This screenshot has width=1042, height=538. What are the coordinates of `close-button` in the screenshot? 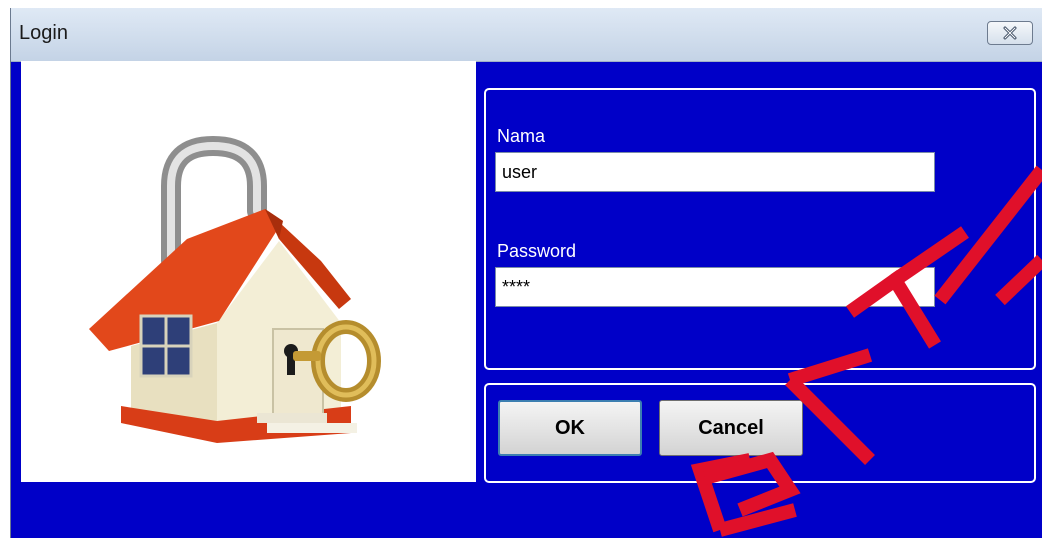 It's located at (1010, 33).